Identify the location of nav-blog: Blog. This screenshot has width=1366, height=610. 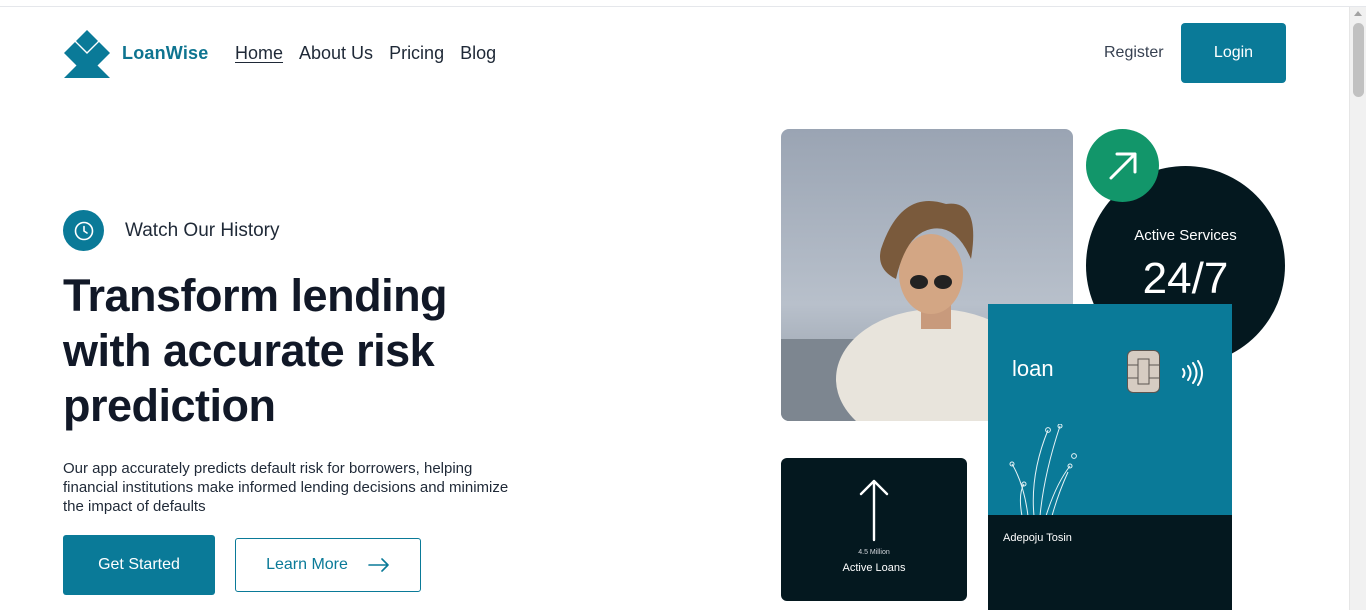
(478, 53).